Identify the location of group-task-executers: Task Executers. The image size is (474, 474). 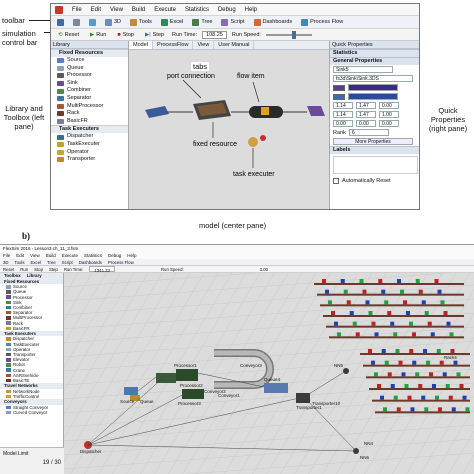
(89, 129).